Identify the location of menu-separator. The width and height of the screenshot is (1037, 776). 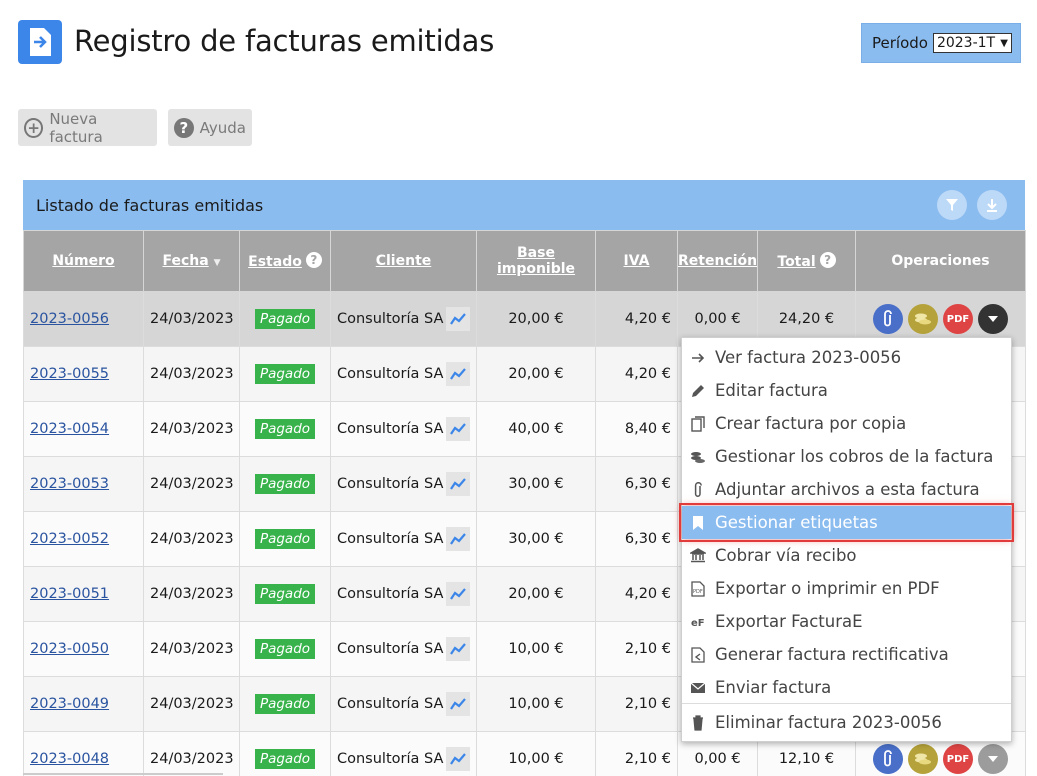
(846, 703).